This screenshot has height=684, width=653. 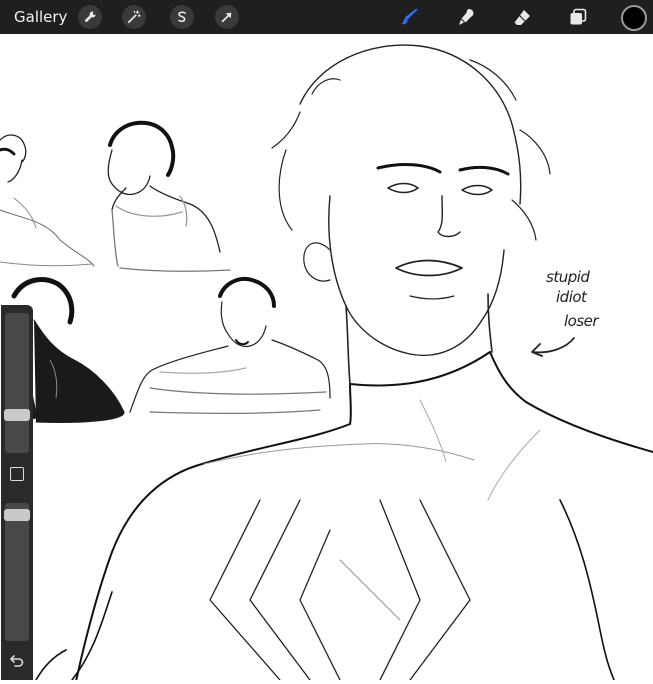 What do you see at coordinates (230, 345) in the screenshot?
I see `sketch-head-shout` at bounding box center [230, 345].